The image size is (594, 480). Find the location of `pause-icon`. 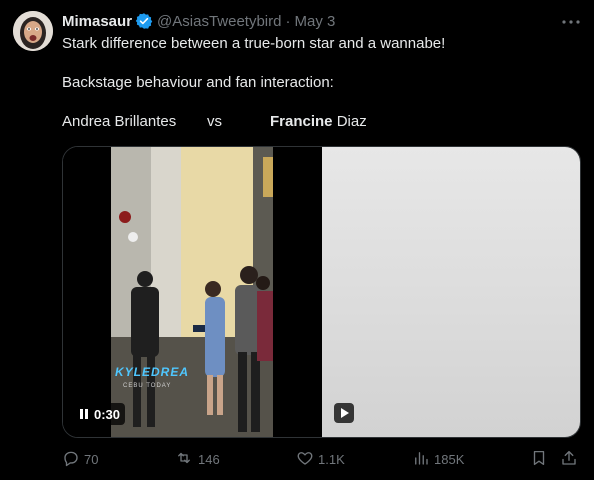

pause-icon is located at coordinates (84, 414).